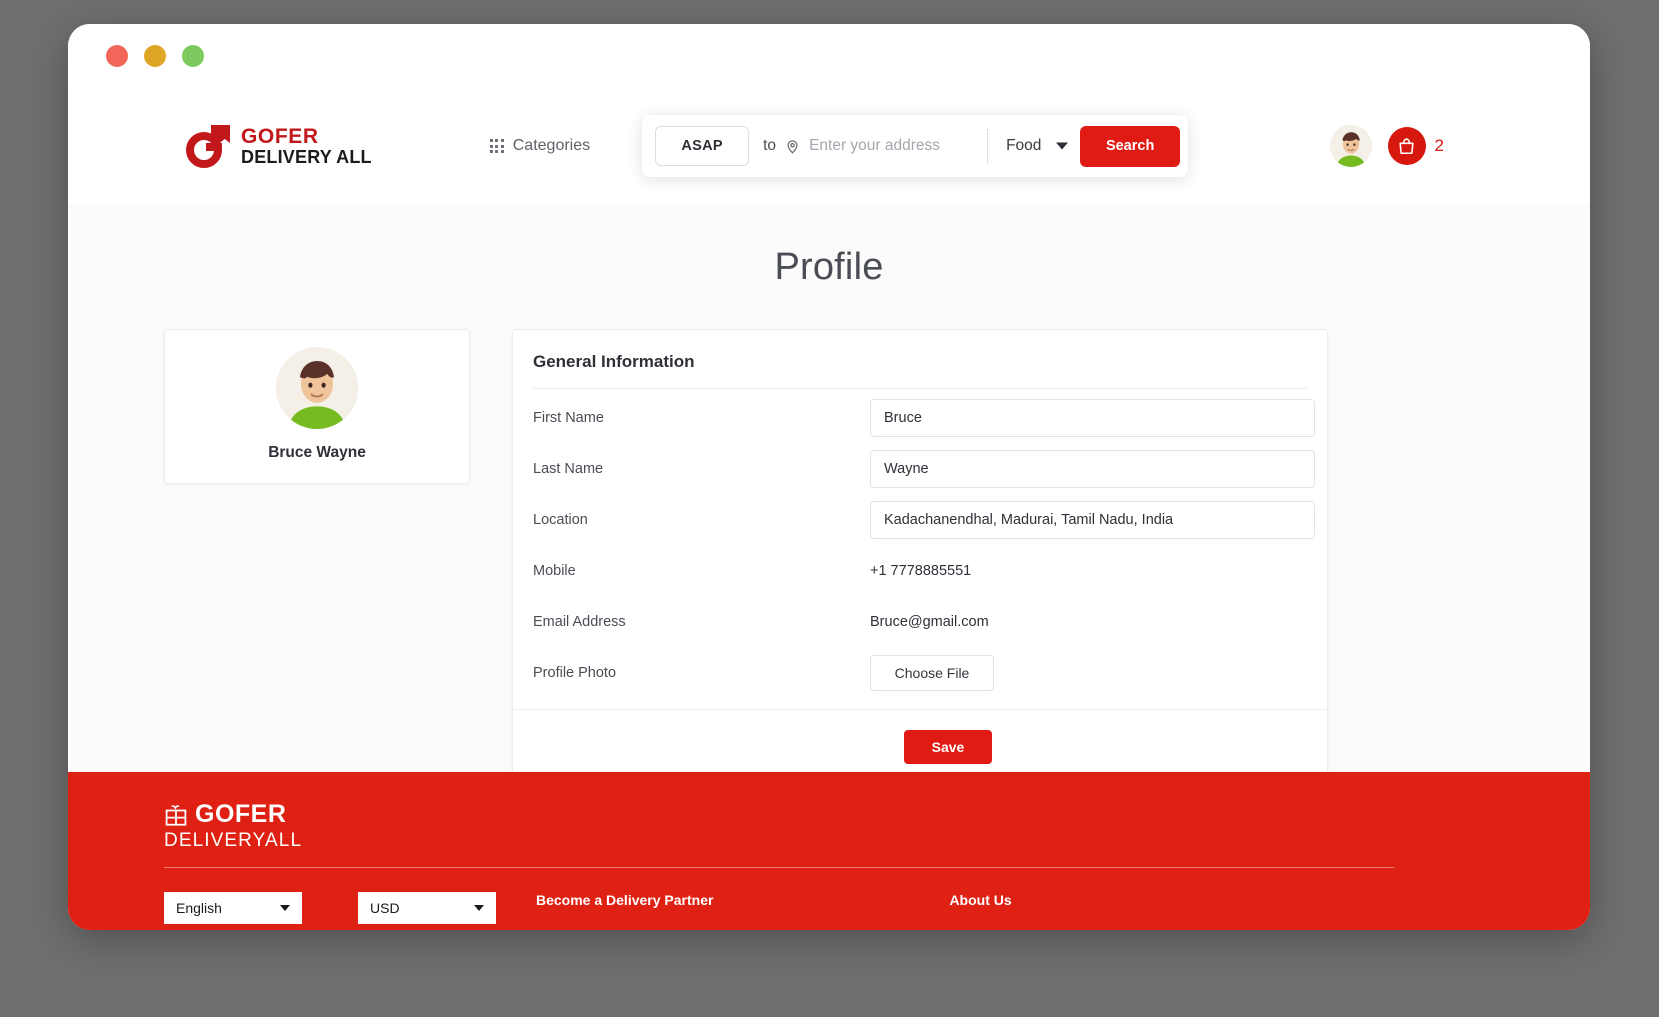  I want to click on cart-icon, so click(1406, 146).